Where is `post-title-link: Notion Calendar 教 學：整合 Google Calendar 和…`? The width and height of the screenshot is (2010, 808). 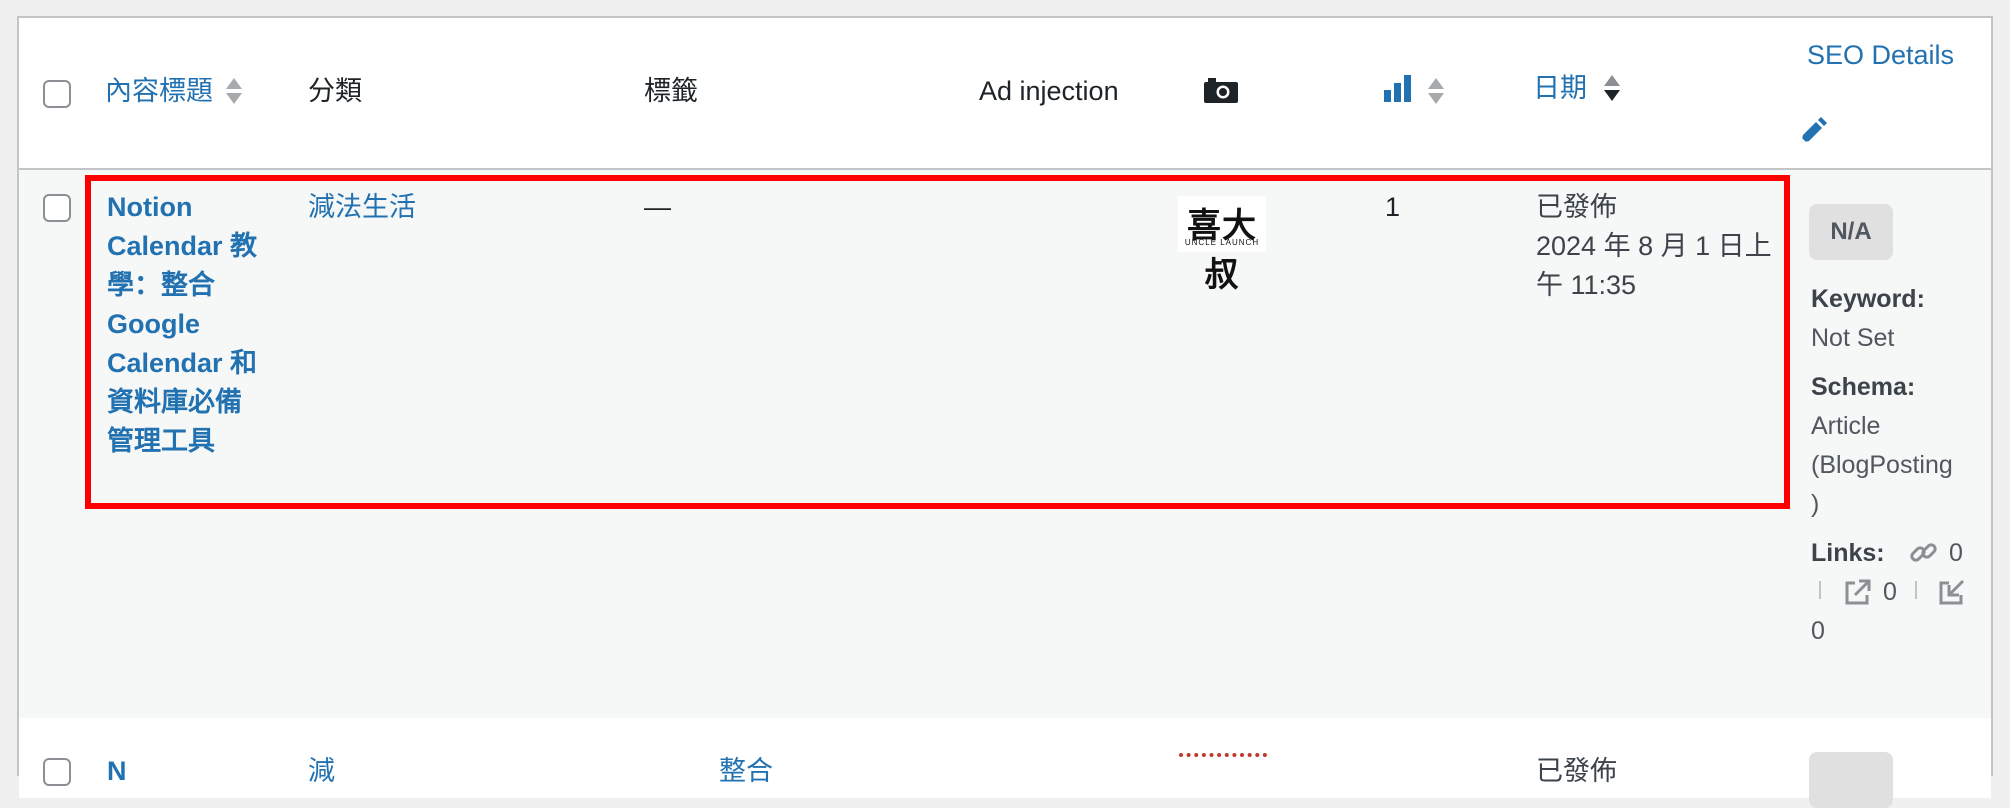 post-title-link: Notion Calendar 教 學：整合 Google Calendar 和… is located at coordinates (197, 324).